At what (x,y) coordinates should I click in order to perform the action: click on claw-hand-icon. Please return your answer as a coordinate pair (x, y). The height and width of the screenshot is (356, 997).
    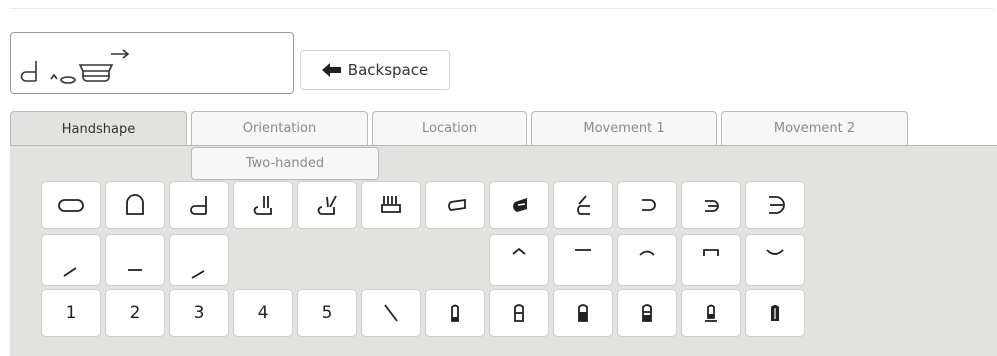
    Looking at the image, I should click on (777, 205).